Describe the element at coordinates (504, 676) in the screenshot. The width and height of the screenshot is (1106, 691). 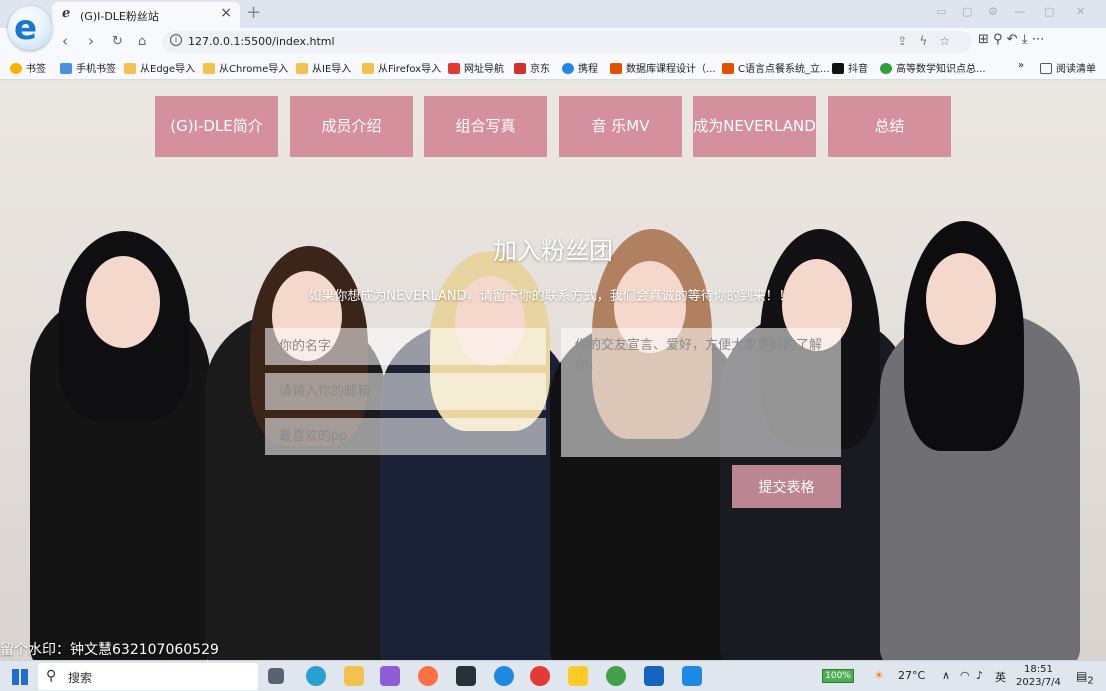
I see `ie-browser-icon` at that location.